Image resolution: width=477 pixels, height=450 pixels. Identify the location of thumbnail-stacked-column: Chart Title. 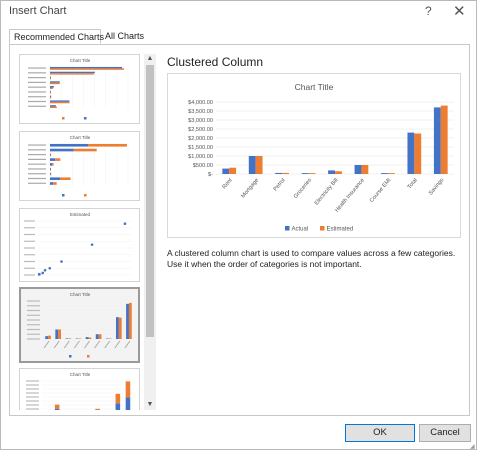
(79, 389).